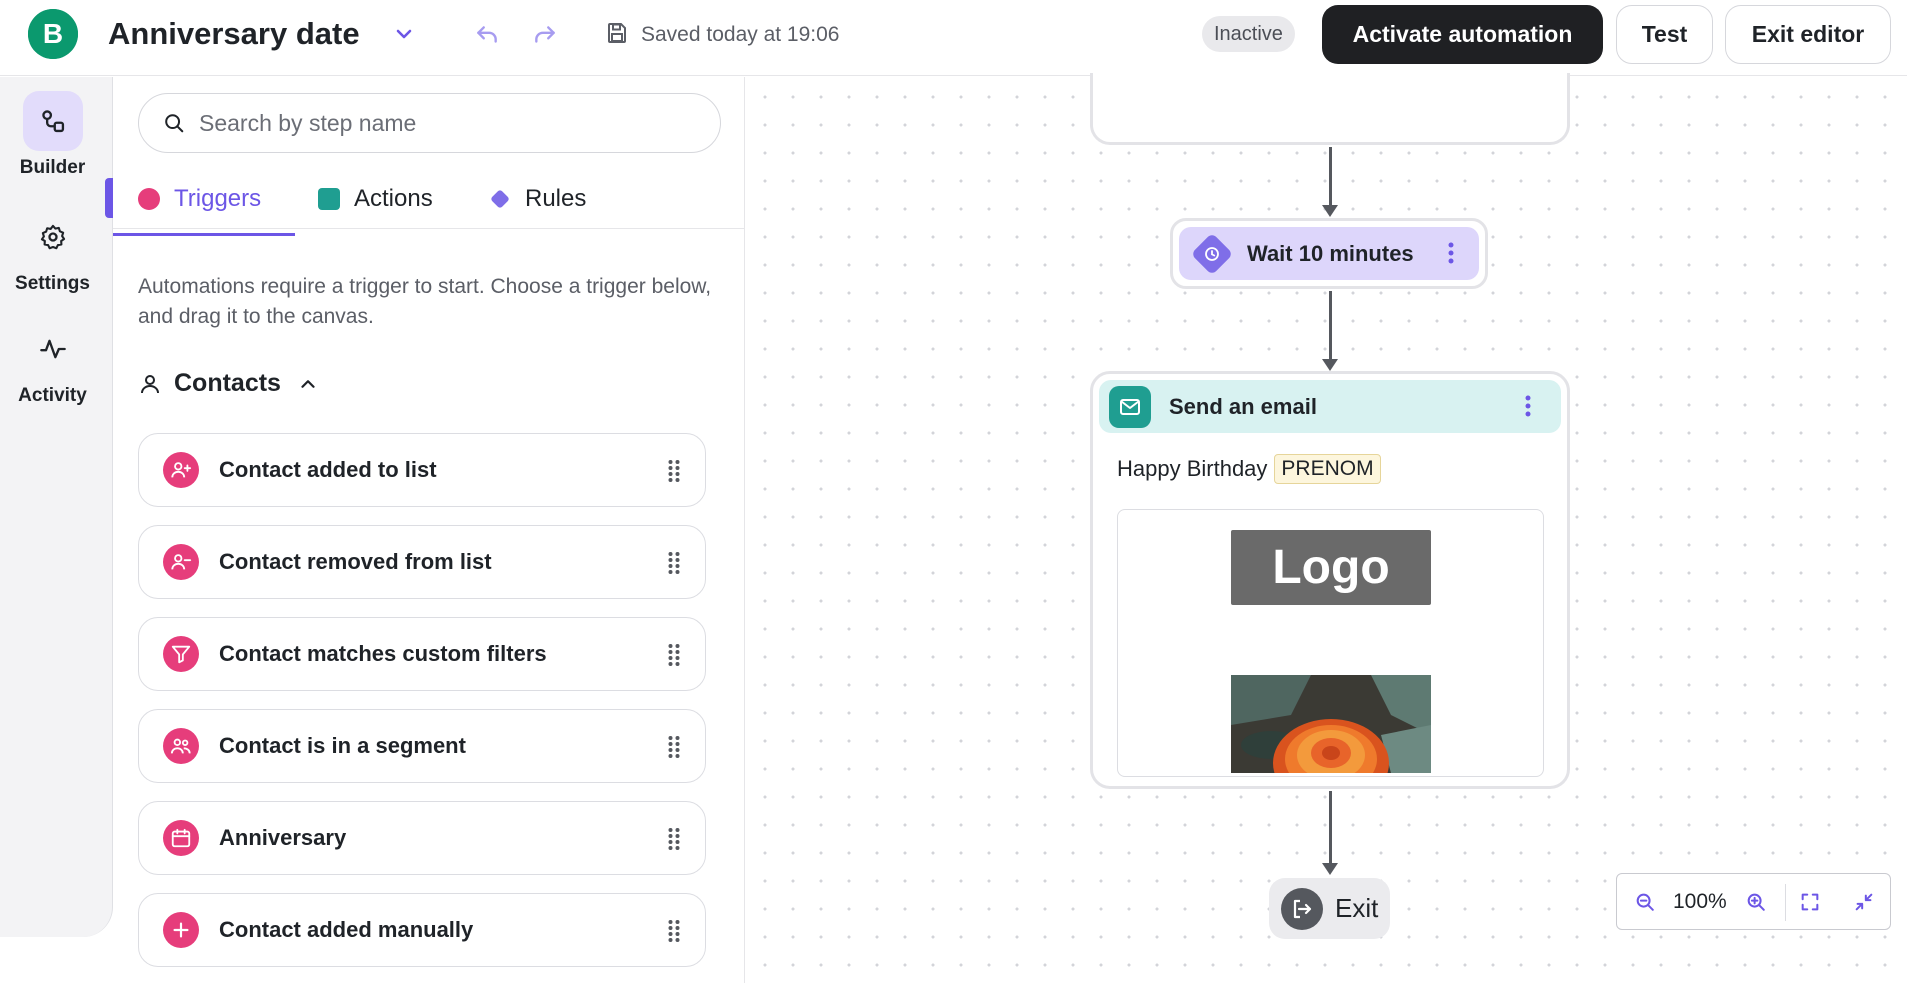 Image resolution: width=1907 pixels, height=983 pixels. What do you see at coordinates (52, 363) in the screenshot?
I see `rail-item-activity: Activity` at bounding box center [52, 363].